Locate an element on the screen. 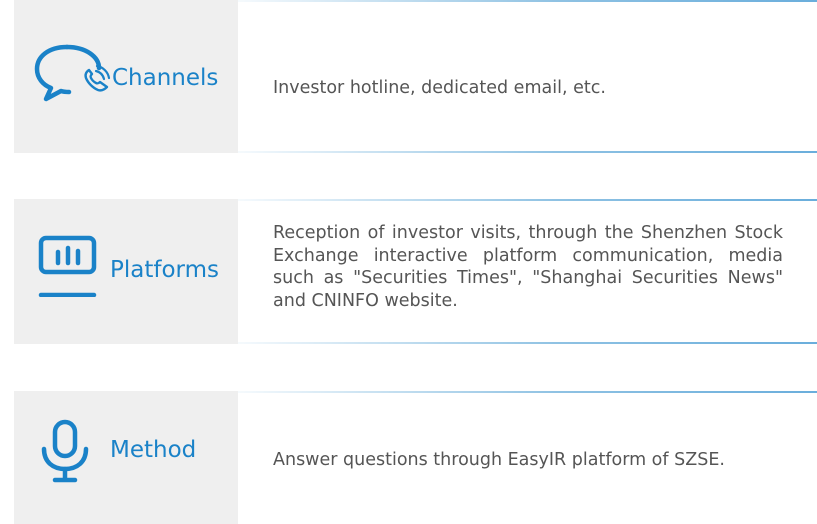 This screenshot has width=817, height=524. channels-panel: Channels is located at coordinates (126, 76).